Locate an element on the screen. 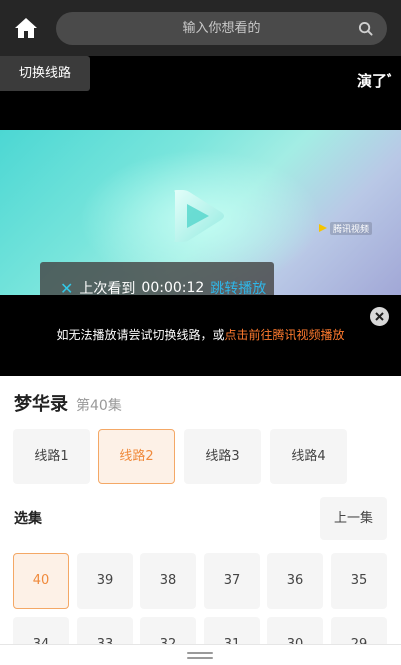 This screenshot has height=665, width=401. prev-episode-button: 上一集 is located at coordinates (353, 518).